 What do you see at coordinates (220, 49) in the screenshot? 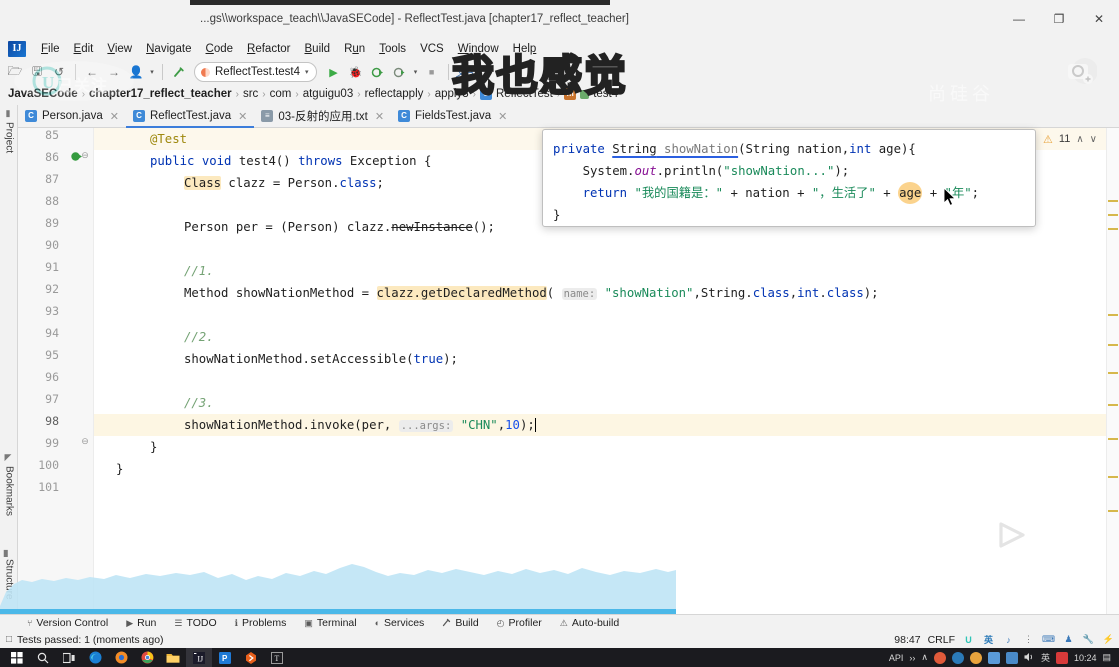
I see `menu-code: Code` at bounding box center [220, 49].